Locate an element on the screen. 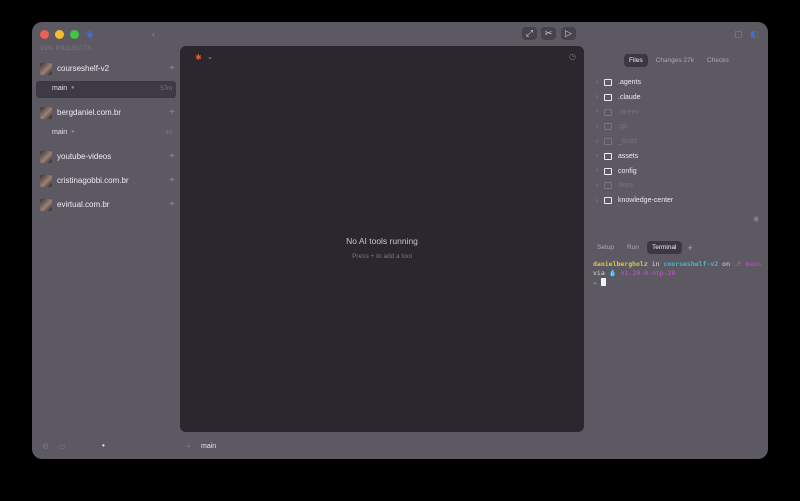  file-tree-item: › knowledge-center is located at coordinates (634, 200).